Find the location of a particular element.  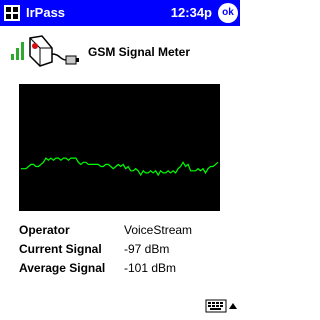

current-signal-value: -97 dBm is located at coordinates (147, 249).